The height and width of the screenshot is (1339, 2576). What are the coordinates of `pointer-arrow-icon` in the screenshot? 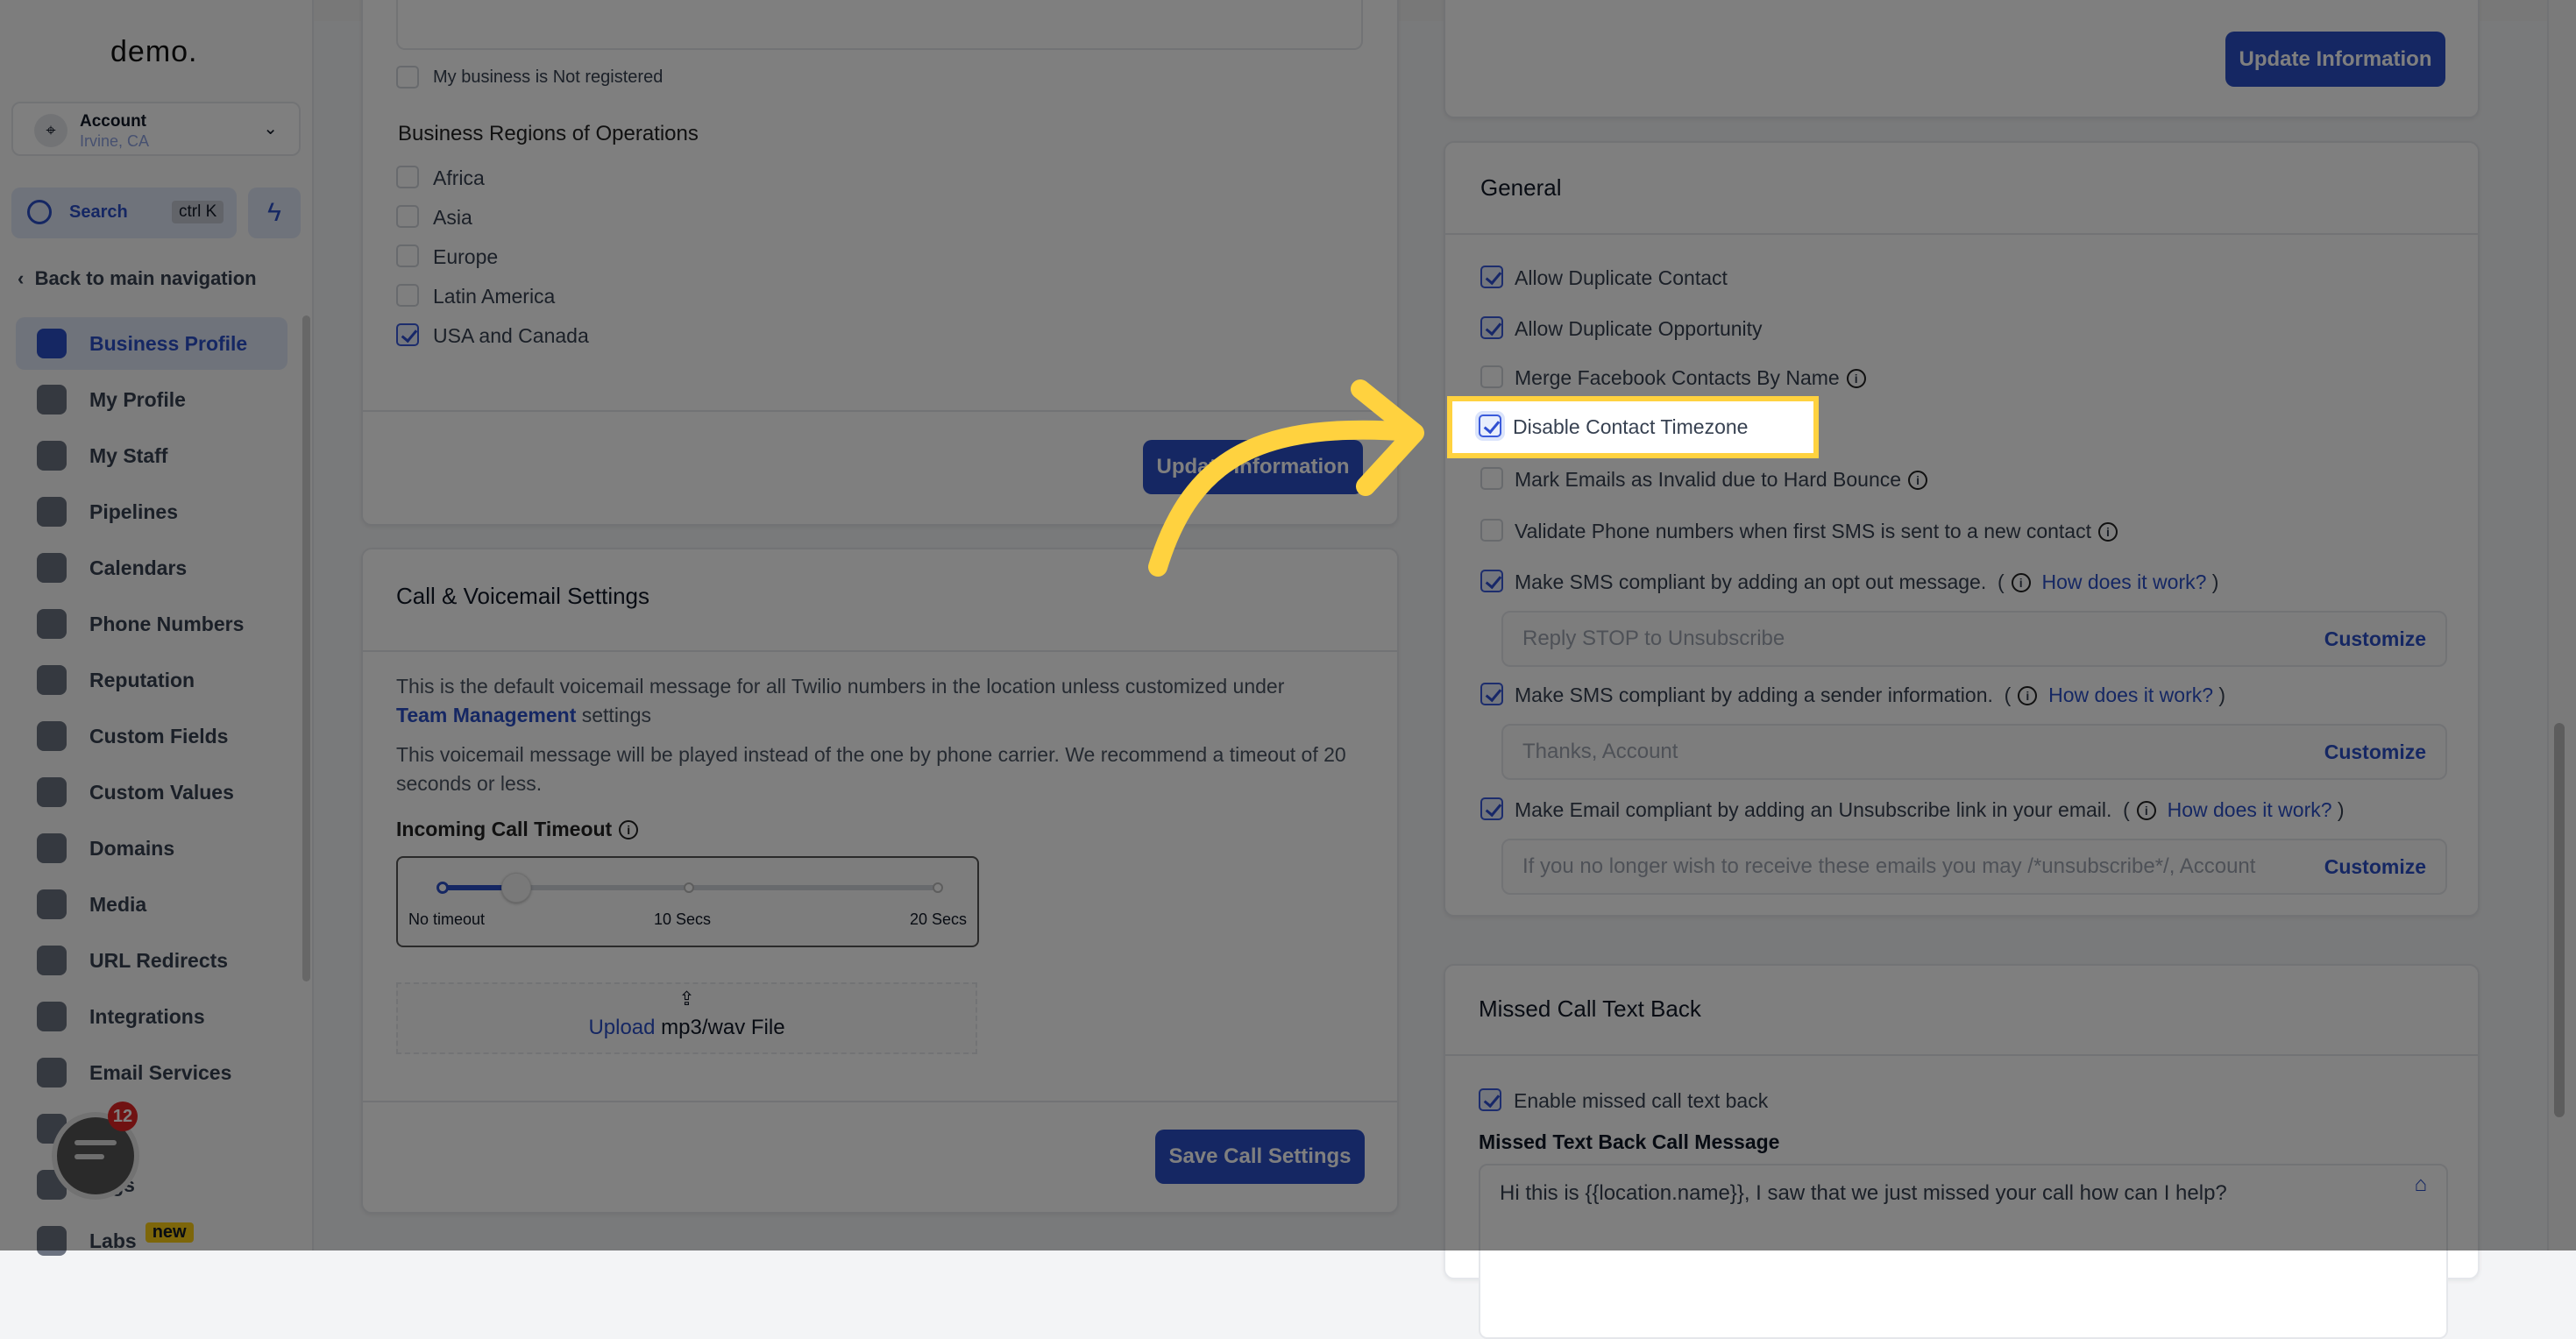 It's located at (1286, 478).